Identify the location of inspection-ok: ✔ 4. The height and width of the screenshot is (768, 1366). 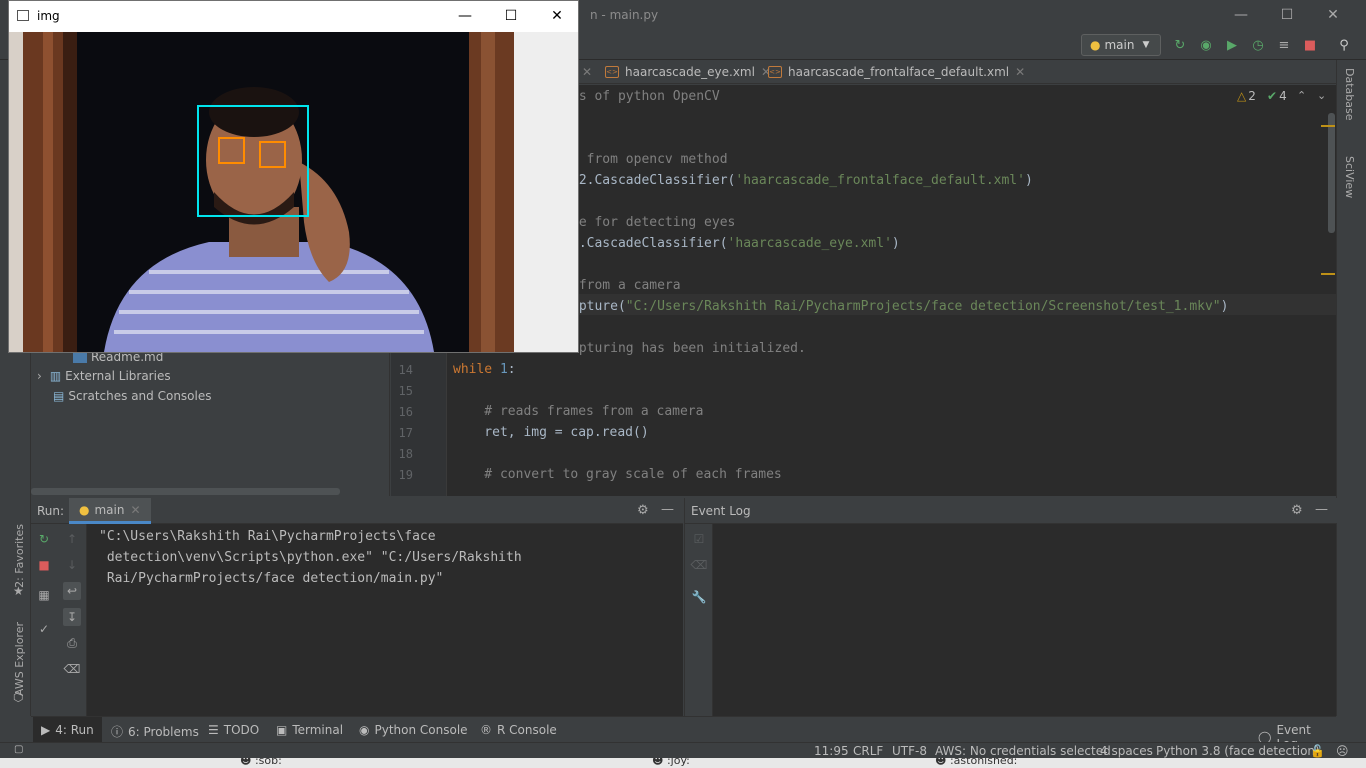
(1277, 96).